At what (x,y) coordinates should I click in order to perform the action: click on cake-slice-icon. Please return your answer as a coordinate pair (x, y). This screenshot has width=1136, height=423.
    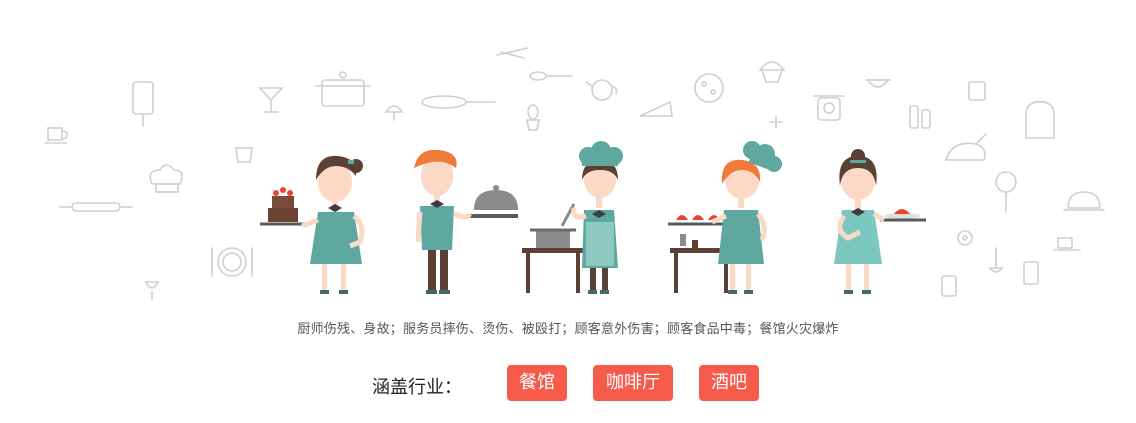
    Looking at the image, I should click on (656, 108).